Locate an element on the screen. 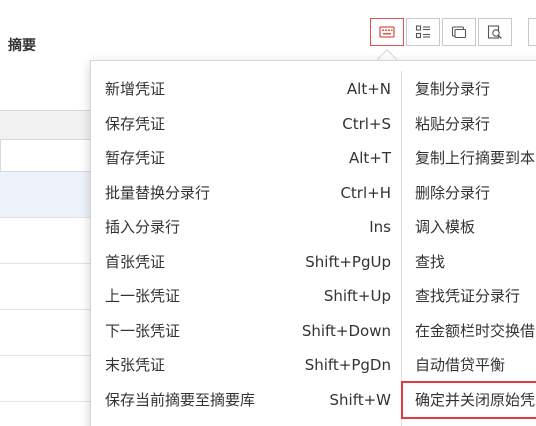 The image size is (536, 426). menu-item-auto-balance: 自动借贷平衡 is located at coordinates (475, 365).